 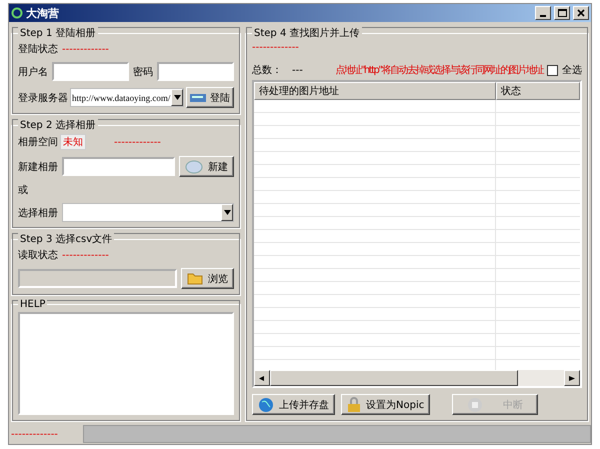 What do you see at coordinates (439, 70) in the screenshot?
I see `hint-text: 点地址"http"将自动去掉或选择与该行同网址的图片地址` at bounding box center [439, 70].